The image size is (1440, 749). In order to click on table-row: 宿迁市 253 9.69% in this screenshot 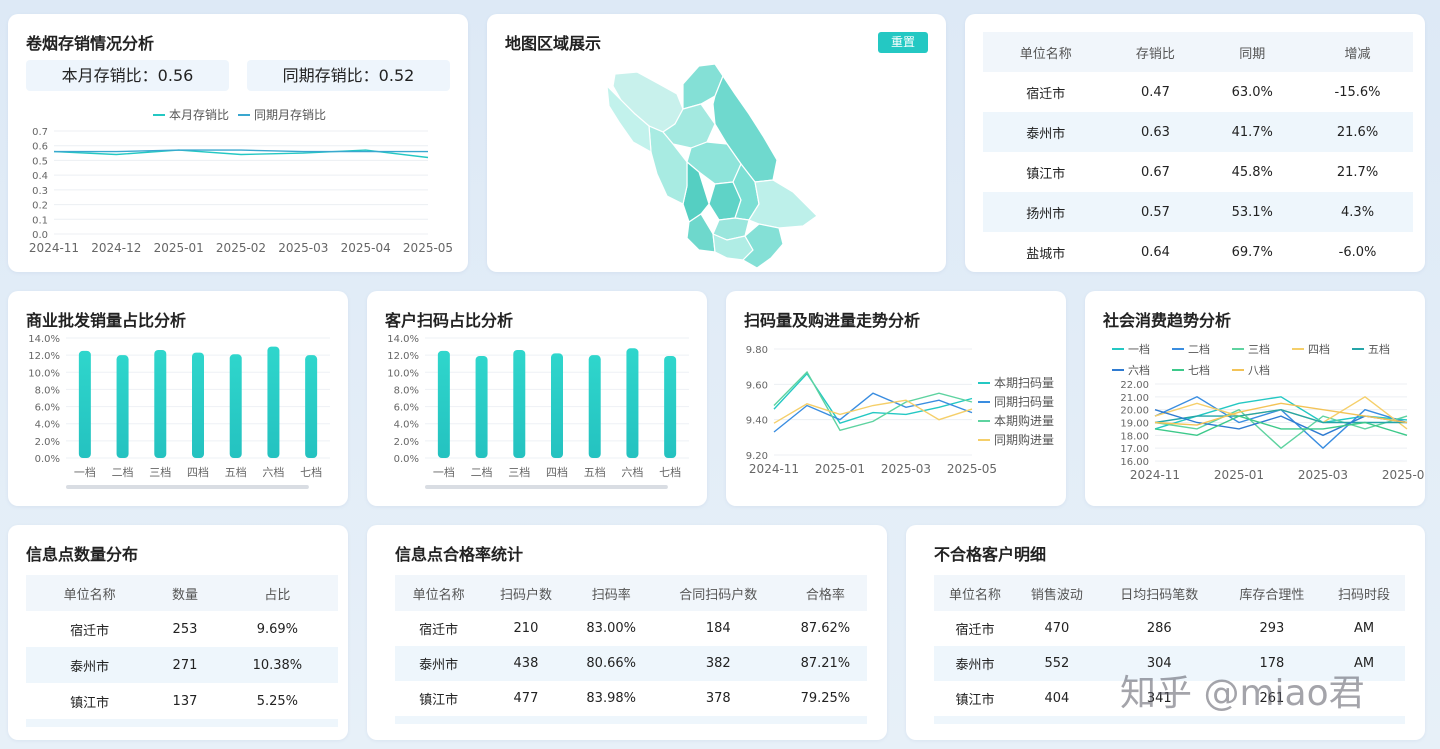, I will do `click(182, 629)`.